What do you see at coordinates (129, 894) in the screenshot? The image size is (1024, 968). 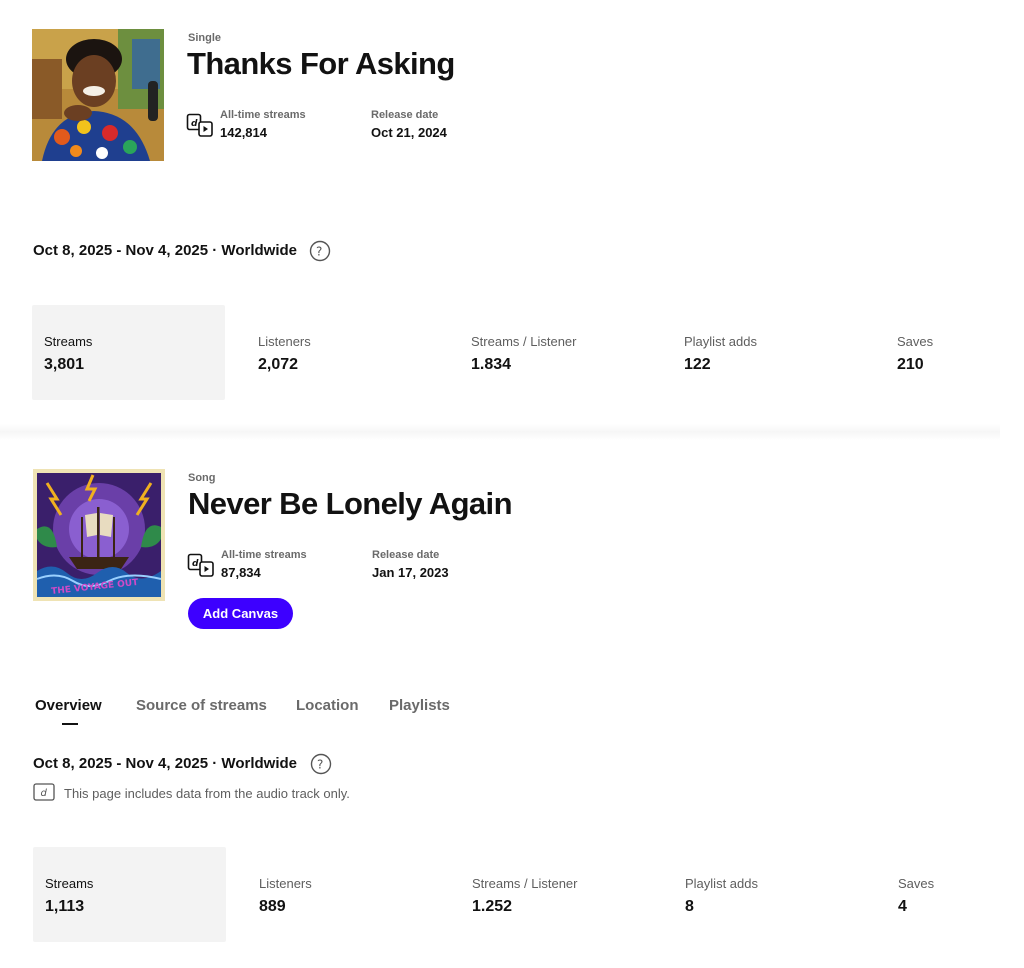 I see `stat-streams: Streams 1,113` at bounding box center [129, 894].